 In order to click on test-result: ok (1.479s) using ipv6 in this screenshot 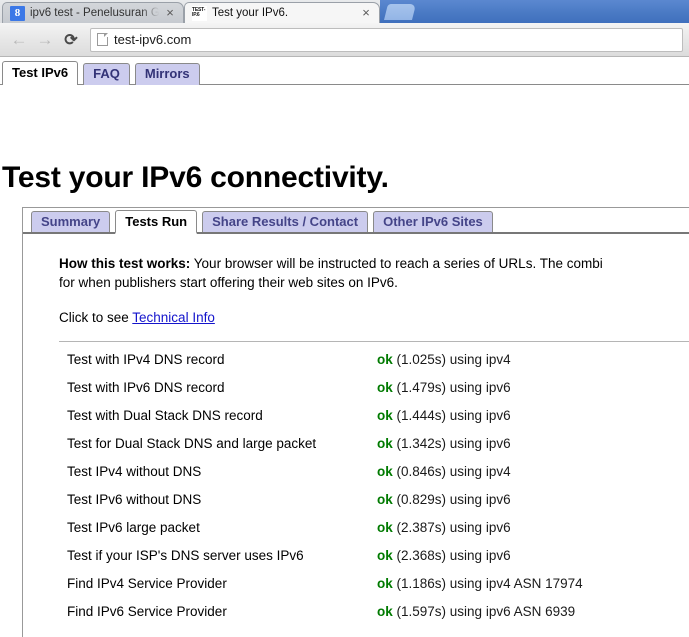, I will do `click(444, 387)`.